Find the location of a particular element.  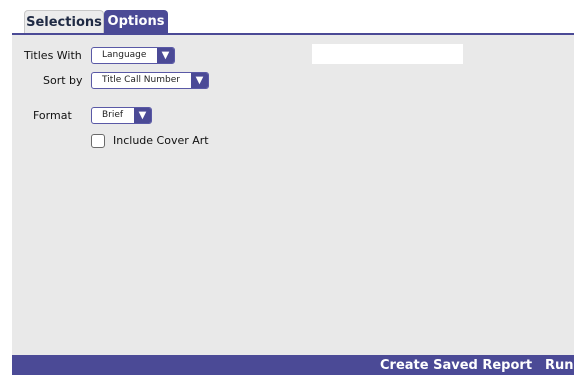

include-cover-art-label: Include Cover Art is located at coordinates (161, 140).